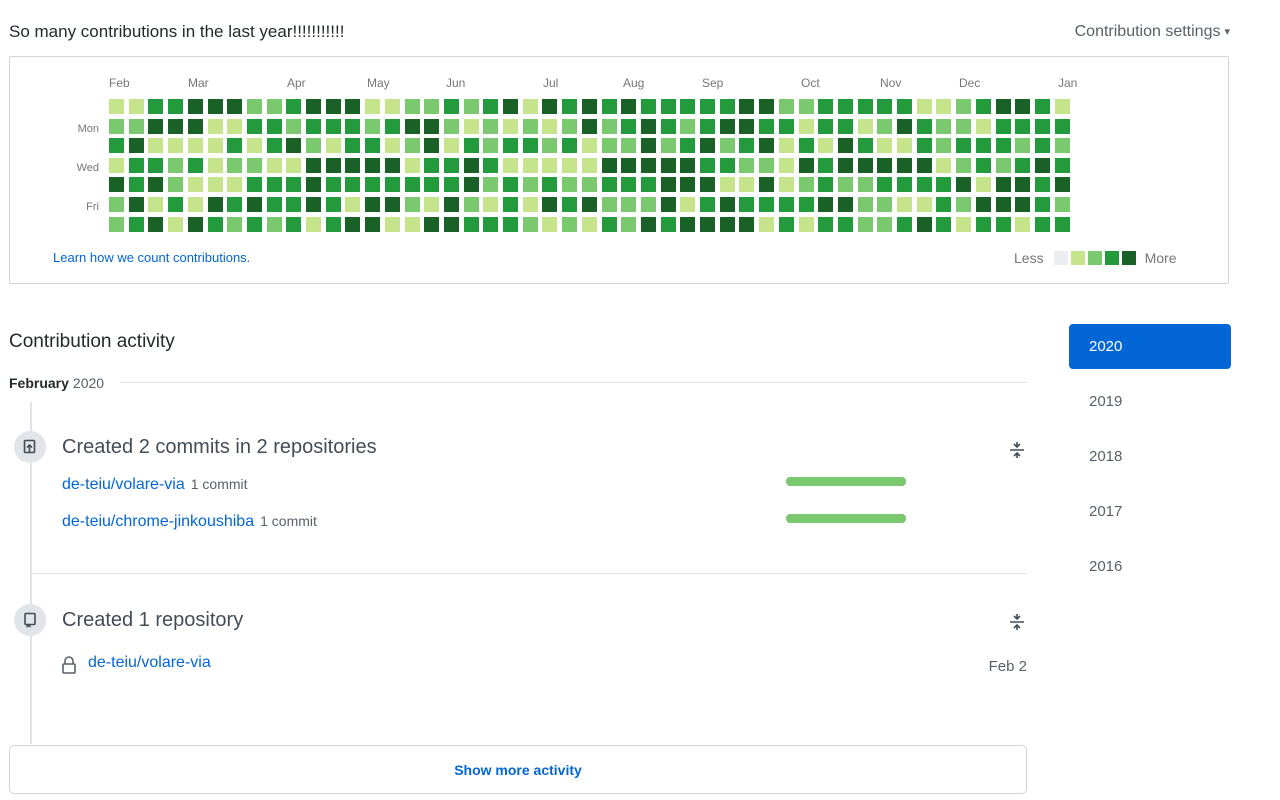 This screenshot has width=1280, height=800. What do you see at coordinates (1150, 401) in the screenshot?
I see `year-link-2019: 2019` at bounding box center [1150, 401].